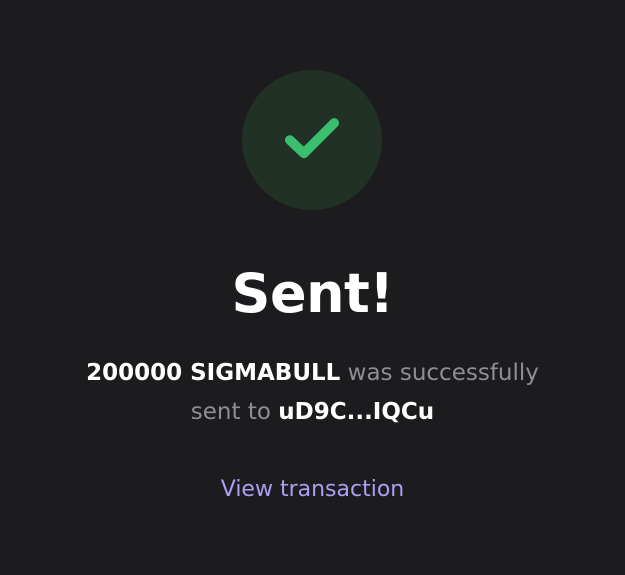 Image resolution: width=625 pixels, height=575 pixels. I want to click on page-title: Sent!, so click(312, 293).